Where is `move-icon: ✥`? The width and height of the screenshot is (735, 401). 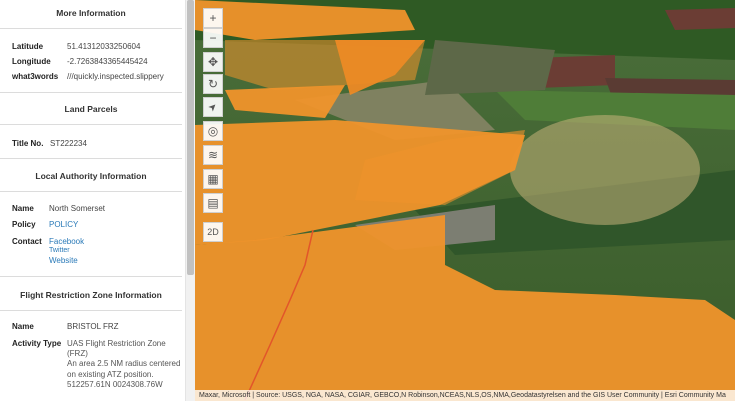
move-icon: ✥ is located at coordinates (213, 62).